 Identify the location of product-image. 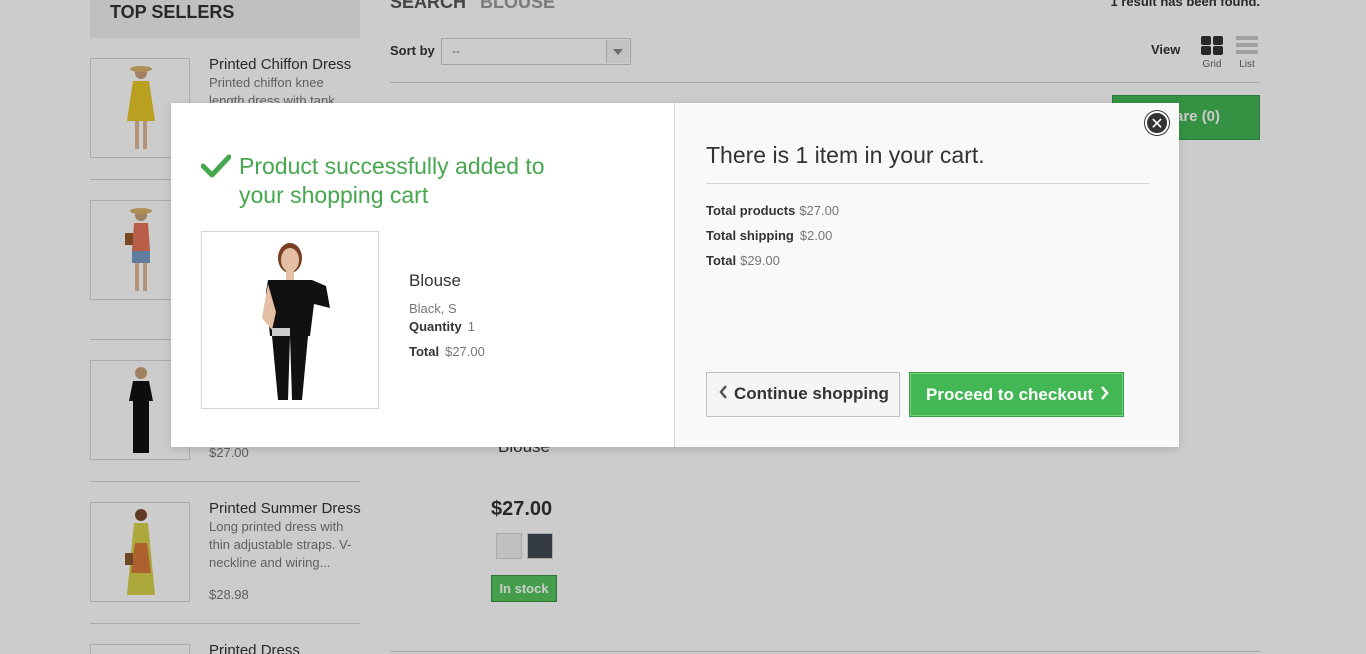
(290, 320).